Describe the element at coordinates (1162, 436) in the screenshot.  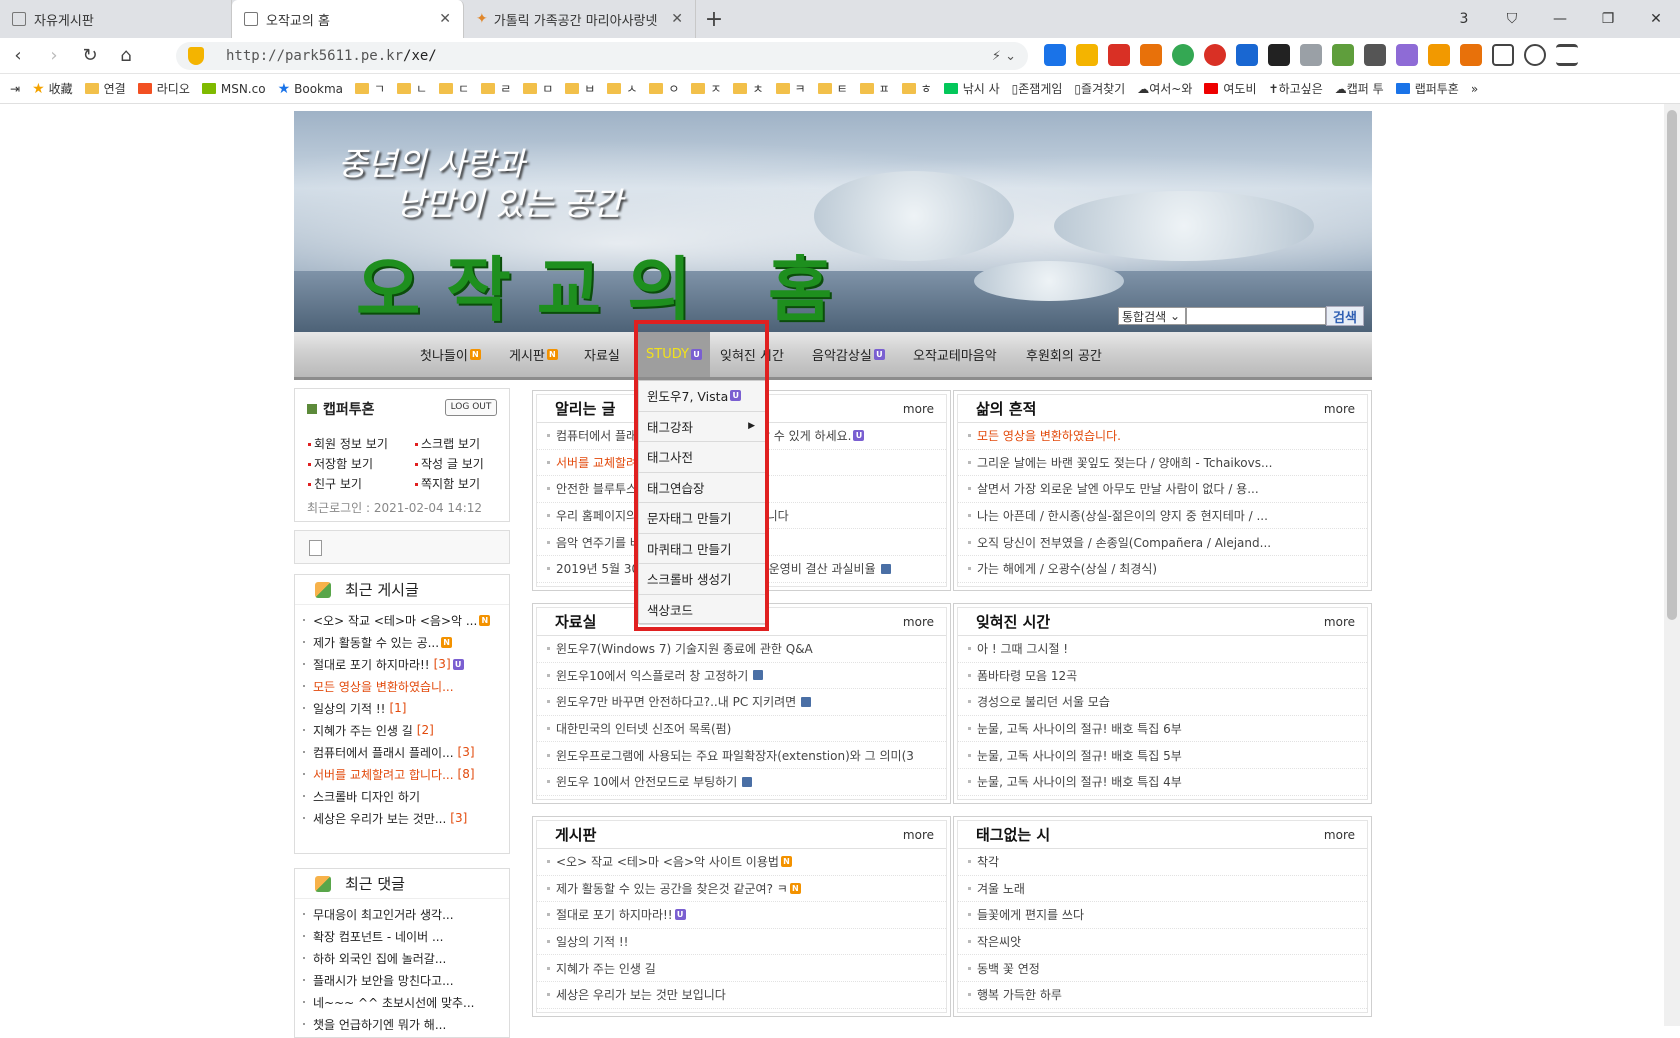
I see `table-row: 모든 영상을 변환하였습니다.` at that location.